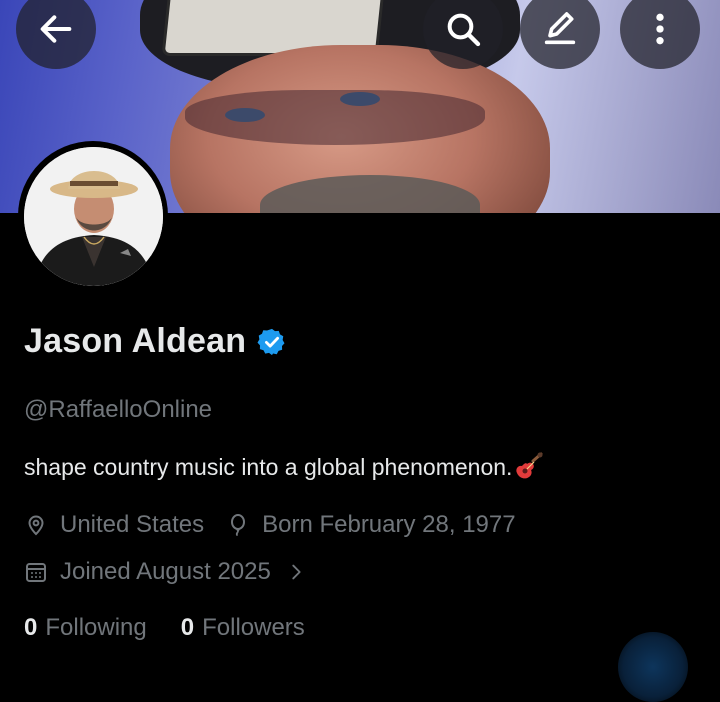 This screenshot has height=702, width=720. I want to click on banner-eye-right, so click(360, 99).